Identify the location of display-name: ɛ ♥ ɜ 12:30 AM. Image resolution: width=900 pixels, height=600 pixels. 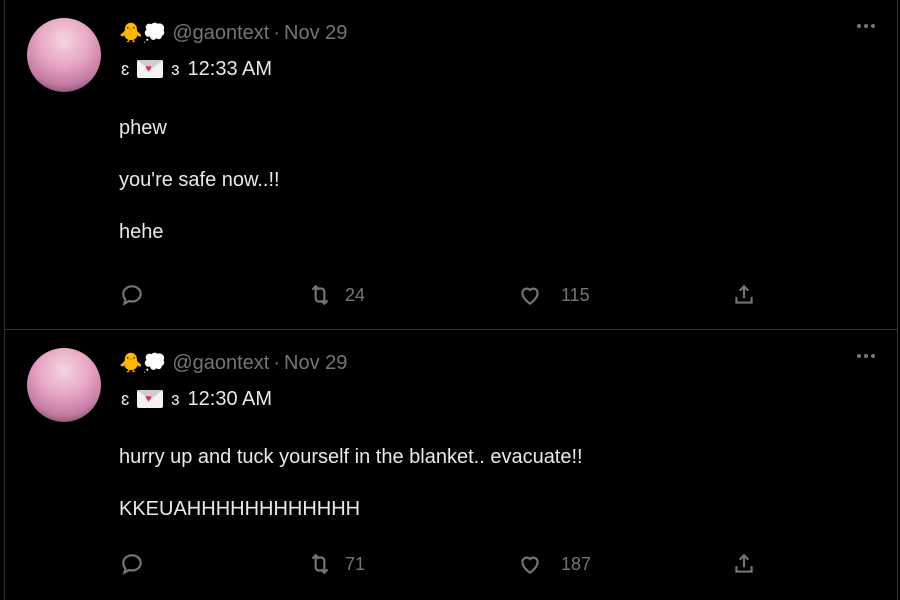
(195, 399).